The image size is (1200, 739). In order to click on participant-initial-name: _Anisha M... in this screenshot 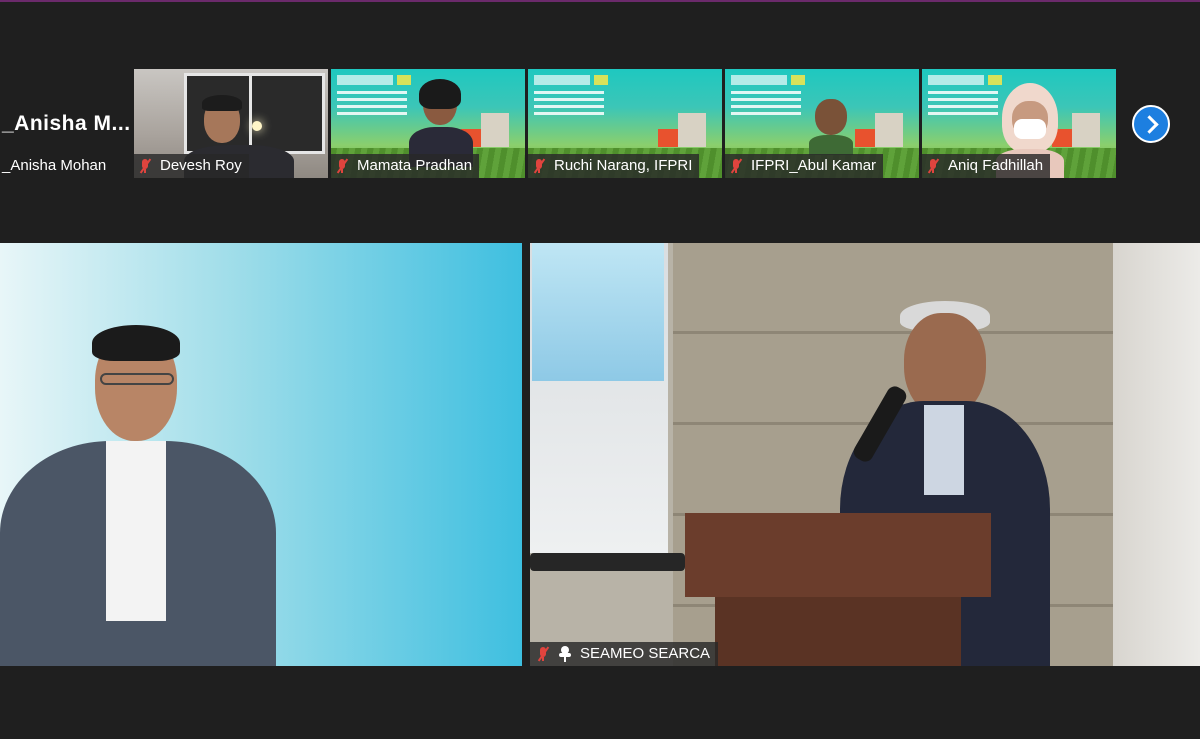, I will do `click(66, 123)`.